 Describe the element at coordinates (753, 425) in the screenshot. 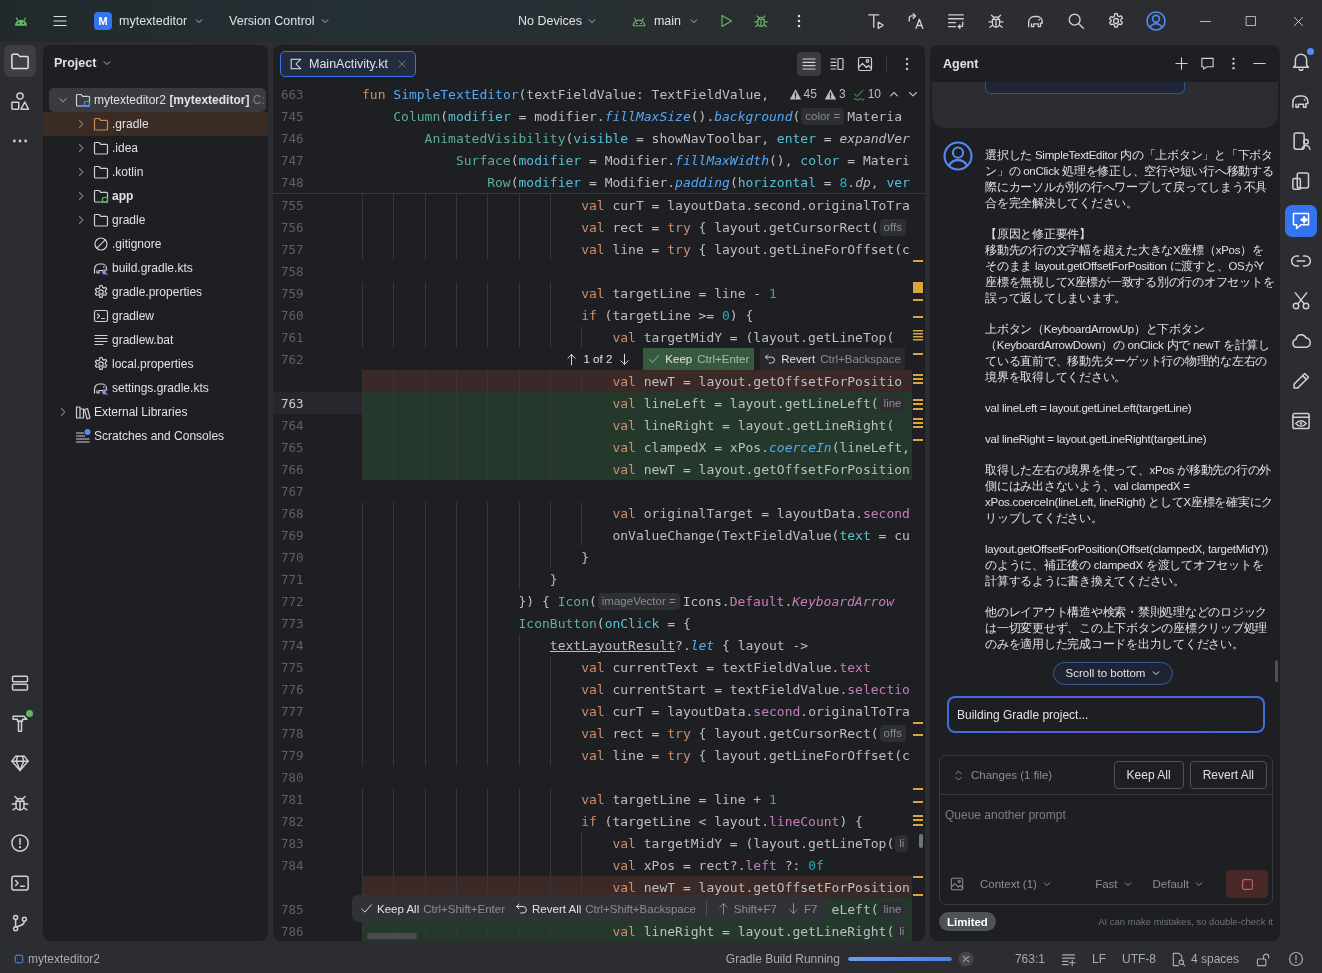

I see `code-text: val lineRight = layout.getLineRight(` at that location.